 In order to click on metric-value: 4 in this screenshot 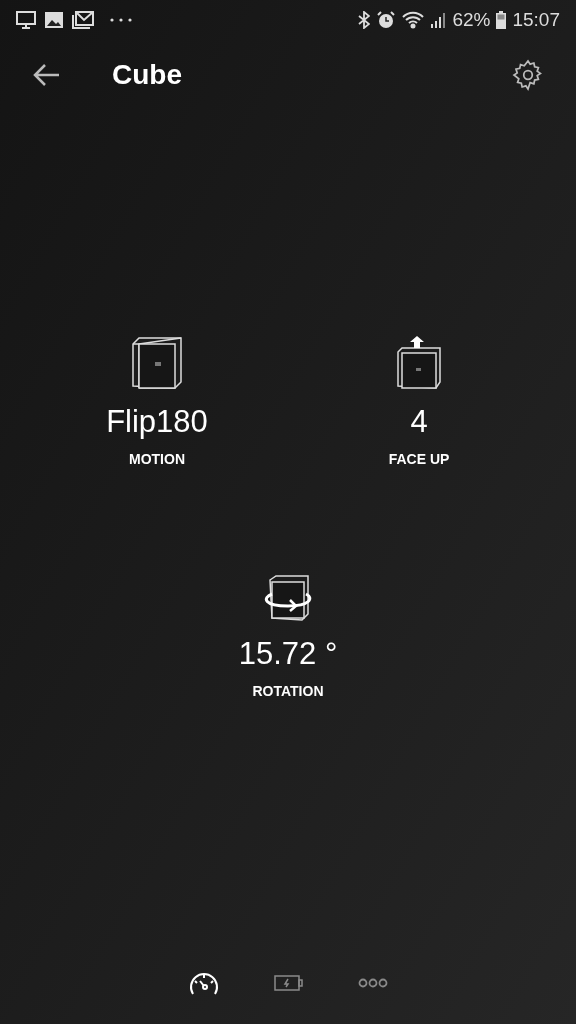, I will do `click(419, 421)`.